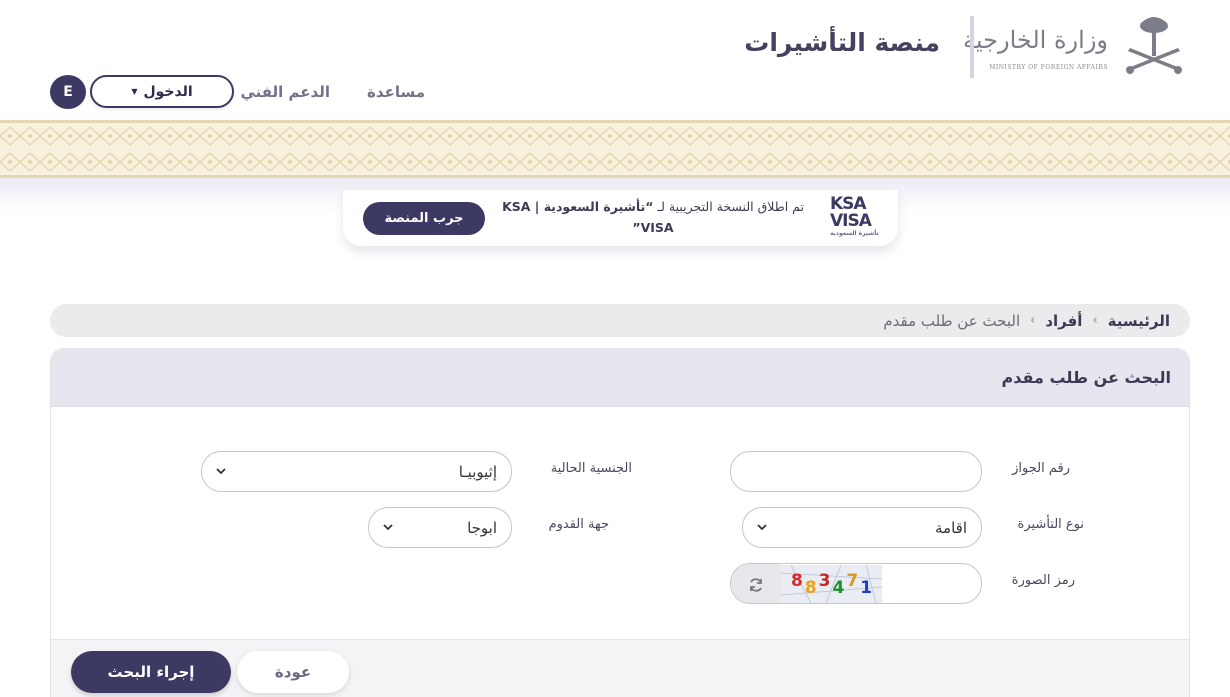  What do you see at coordinates (1086, 377) in the screenshot?
I see `panel-title: البحث عن طلب مقدم` at bounding box center [1086, 377].